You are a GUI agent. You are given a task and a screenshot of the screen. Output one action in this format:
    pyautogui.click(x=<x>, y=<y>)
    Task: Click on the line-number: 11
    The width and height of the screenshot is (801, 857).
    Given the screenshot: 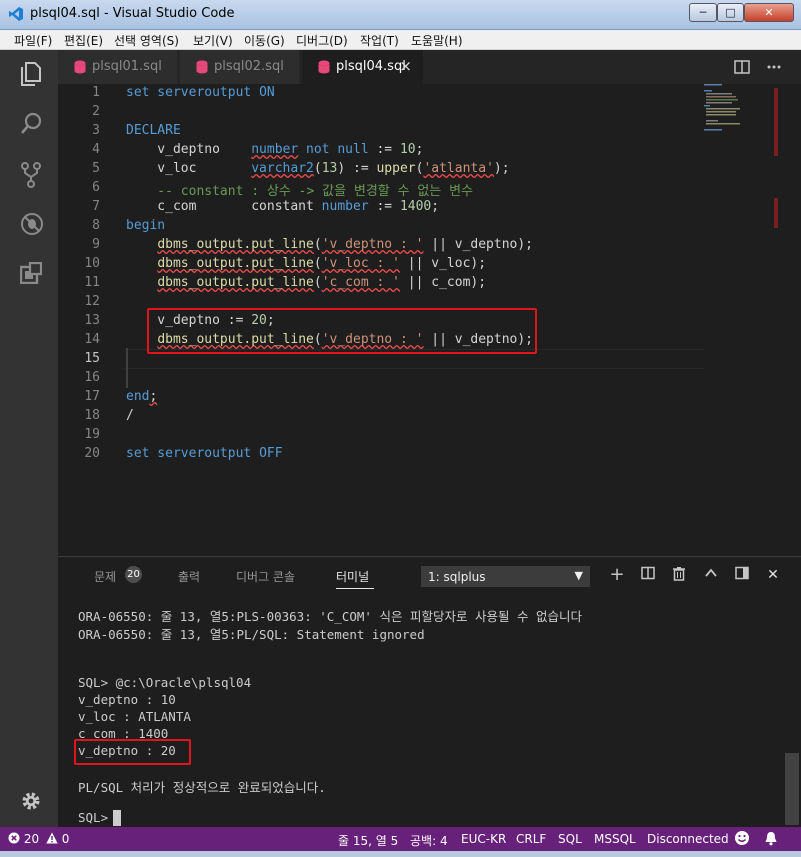 What is the action you would take?
    pyautogui.click(x=92, y=282)
    